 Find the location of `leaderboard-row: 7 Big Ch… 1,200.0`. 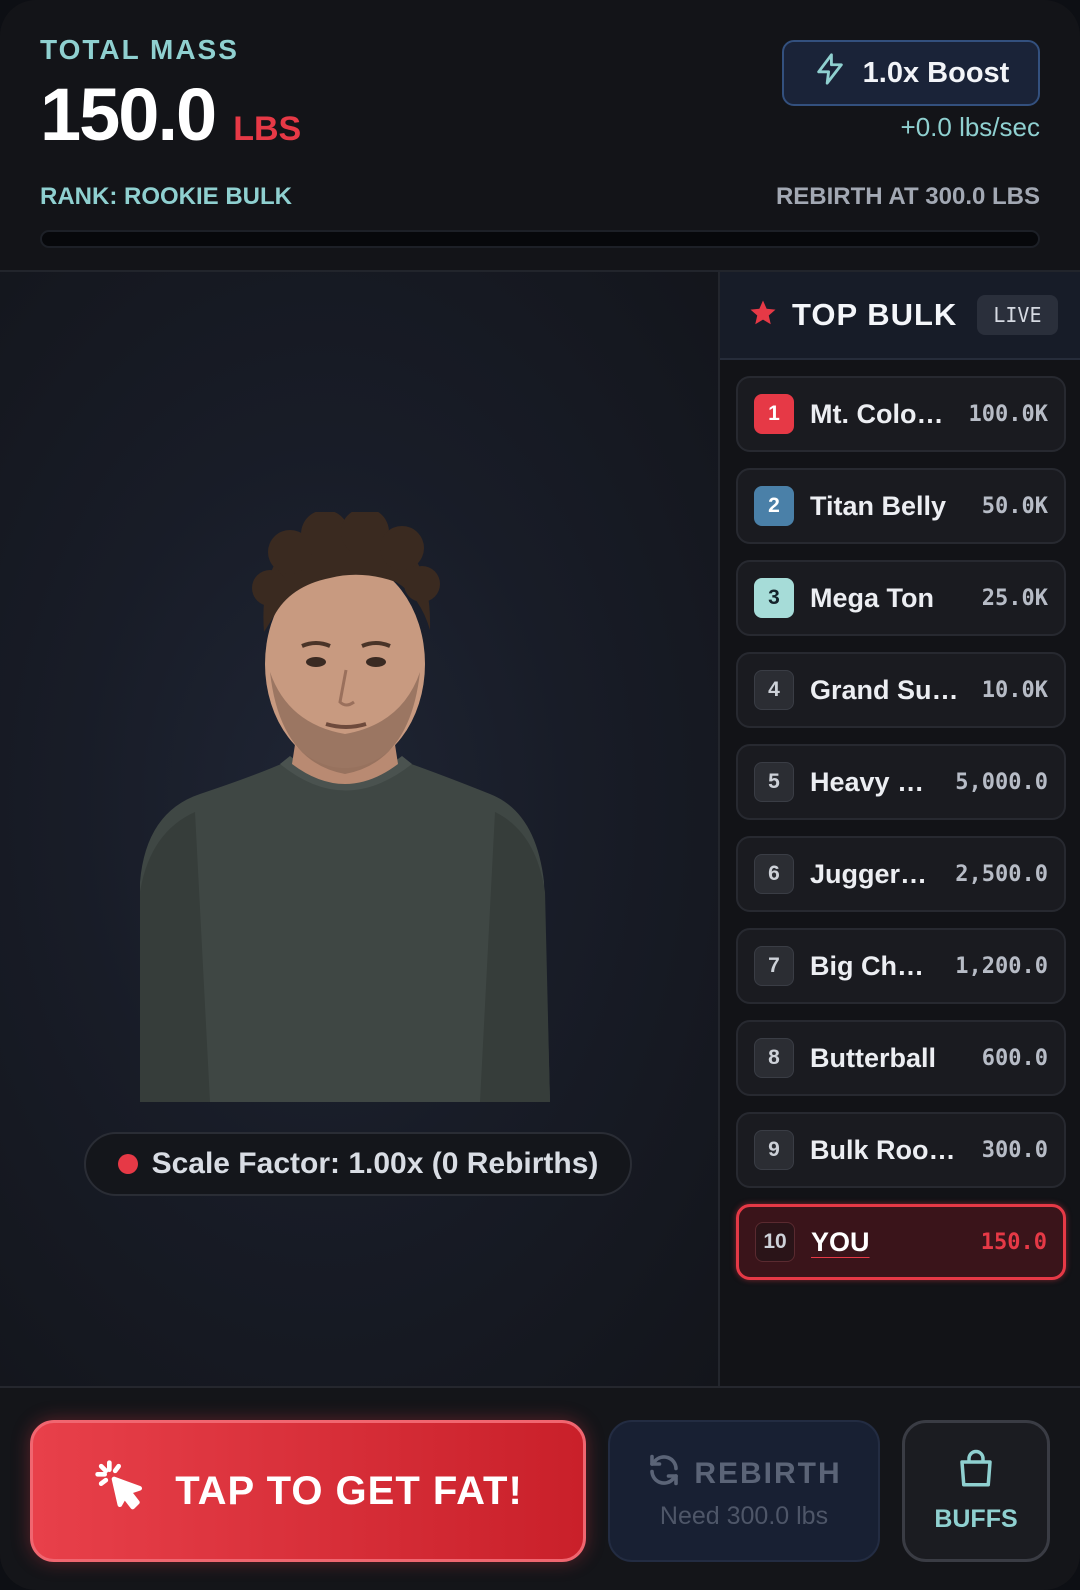

leaderboard-row: 7 Big Ch… 1,200.0 is located at coordinates (901, 966).